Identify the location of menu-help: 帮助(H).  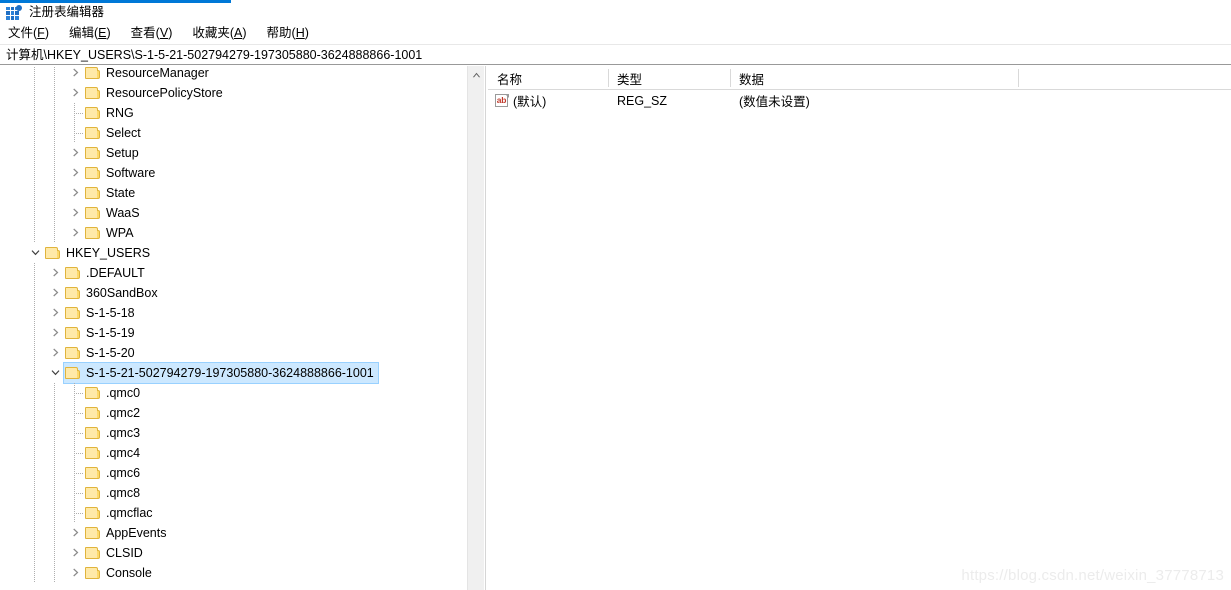
(291, 33).